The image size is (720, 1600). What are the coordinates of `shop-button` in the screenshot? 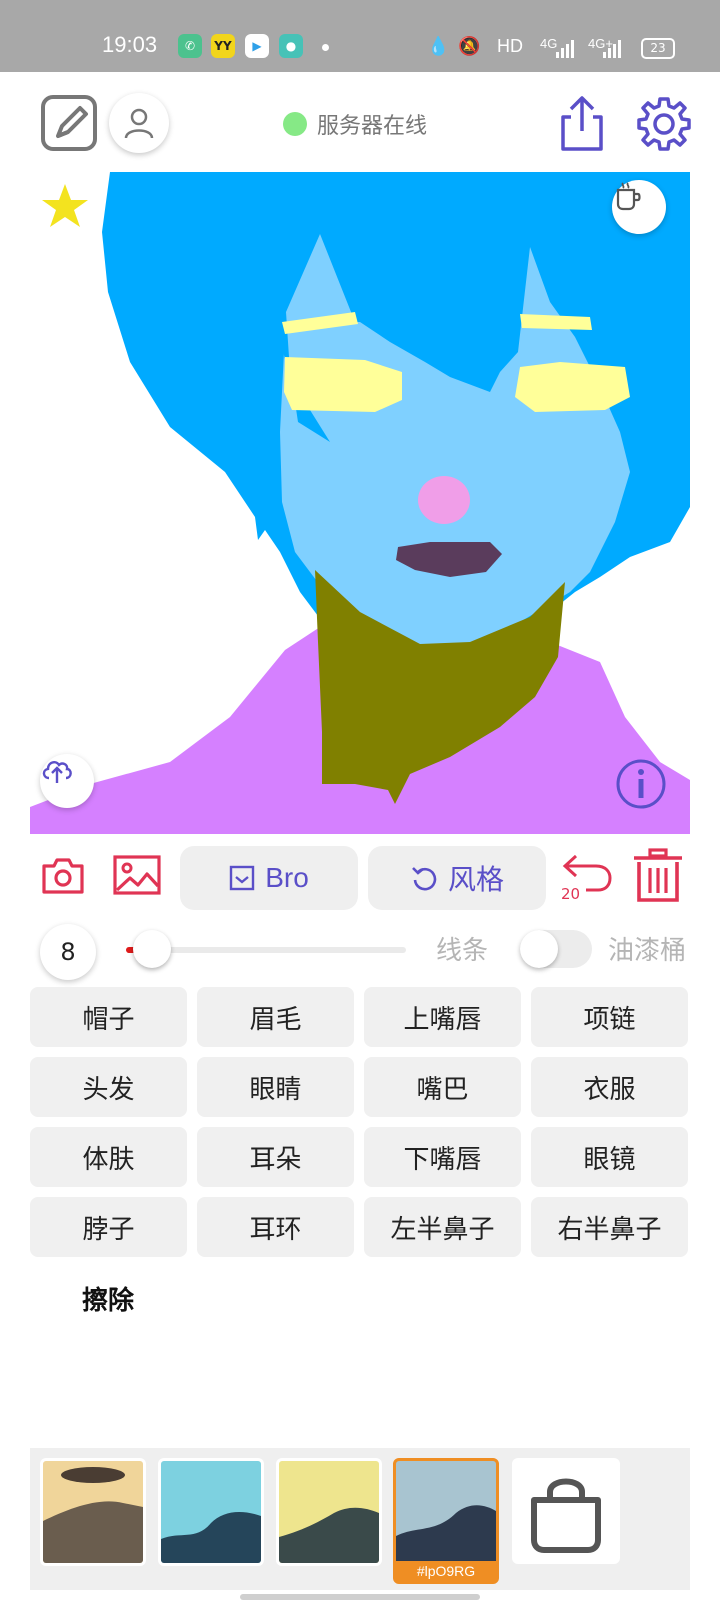 It's located at (566, 1511).